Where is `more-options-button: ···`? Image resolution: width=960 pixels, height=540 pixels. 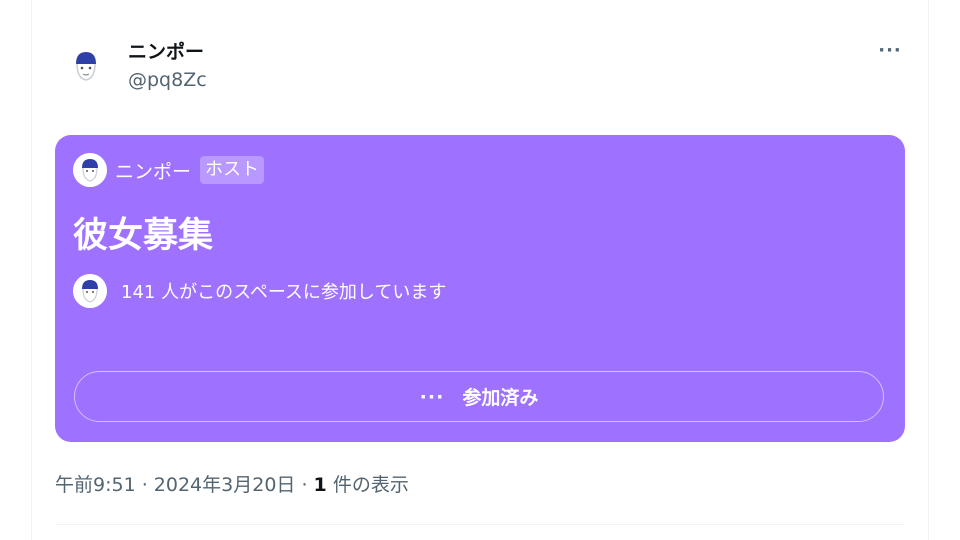 more-options-button: ··· is located at coordinates (890, 50).